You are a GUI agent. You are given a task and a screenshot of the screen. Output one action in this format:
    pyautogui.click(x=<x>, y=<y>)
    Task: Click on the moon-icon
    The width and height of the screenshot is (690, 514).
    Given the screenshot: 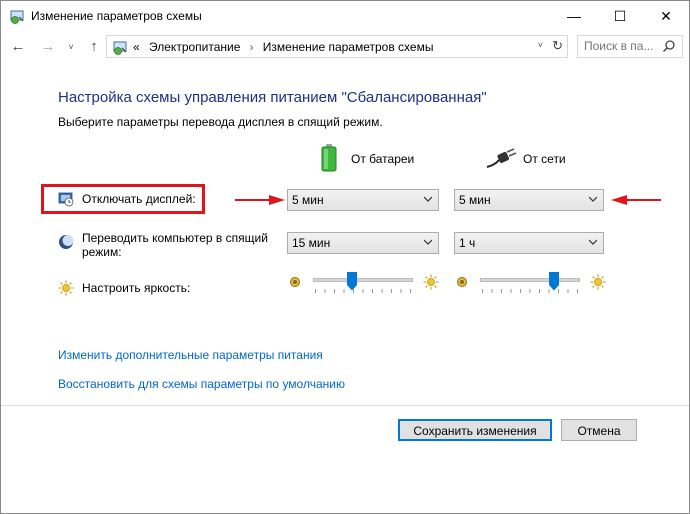 What is the action you would take?
    pyautogui.click(x=66, y=242)
    